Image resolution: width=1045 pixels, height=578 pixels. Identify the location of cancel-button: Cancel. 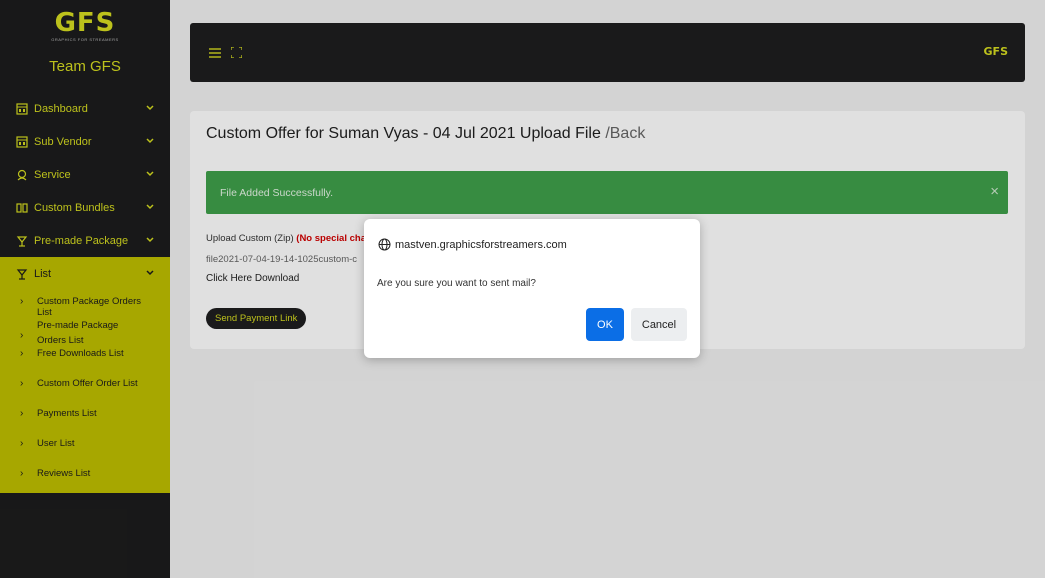
(659, 324).